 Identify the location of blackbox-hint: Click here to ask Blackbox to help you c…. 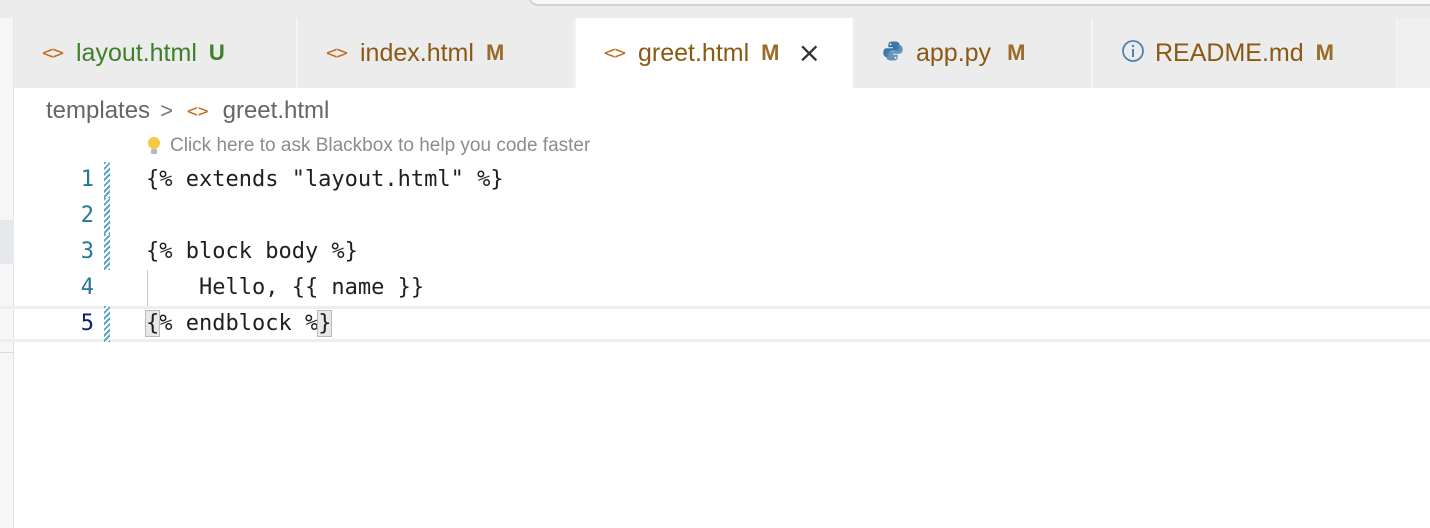
(368, 146).